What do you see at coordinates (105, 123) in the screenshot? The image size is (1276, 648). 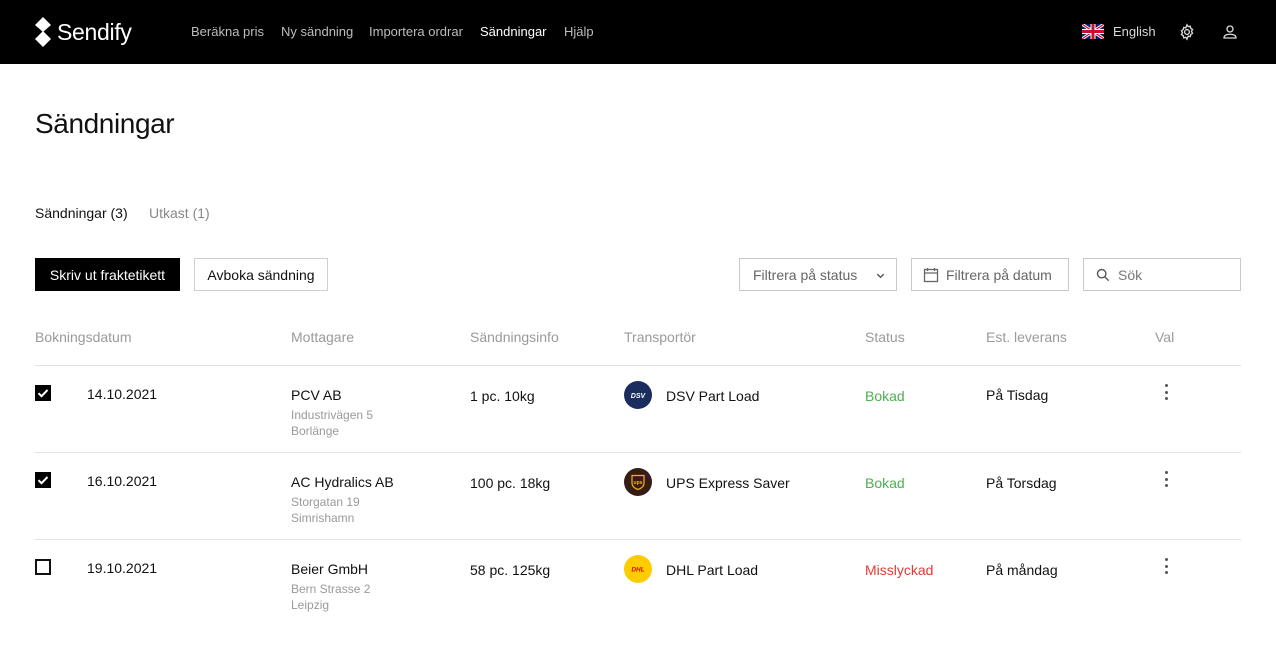 I see `page-title: Sändningar` at bounding box center [105, 123].